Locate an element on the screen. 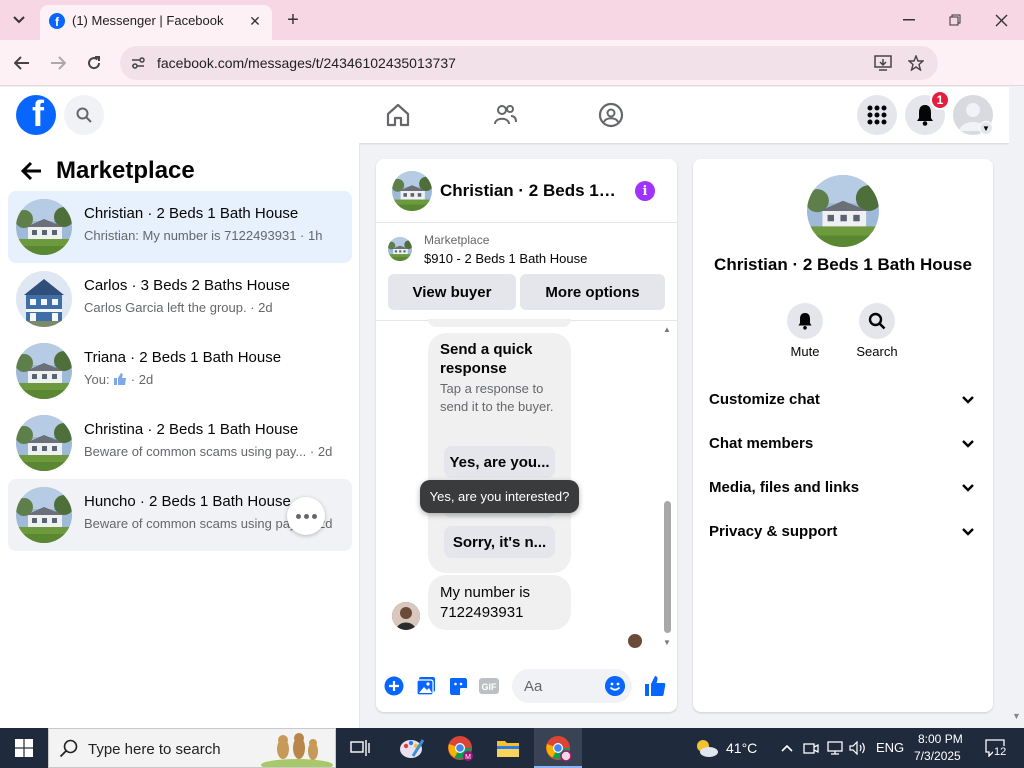 The image size is (1024, 768). section-label: Customize chat is located at coordinates (764, 399).